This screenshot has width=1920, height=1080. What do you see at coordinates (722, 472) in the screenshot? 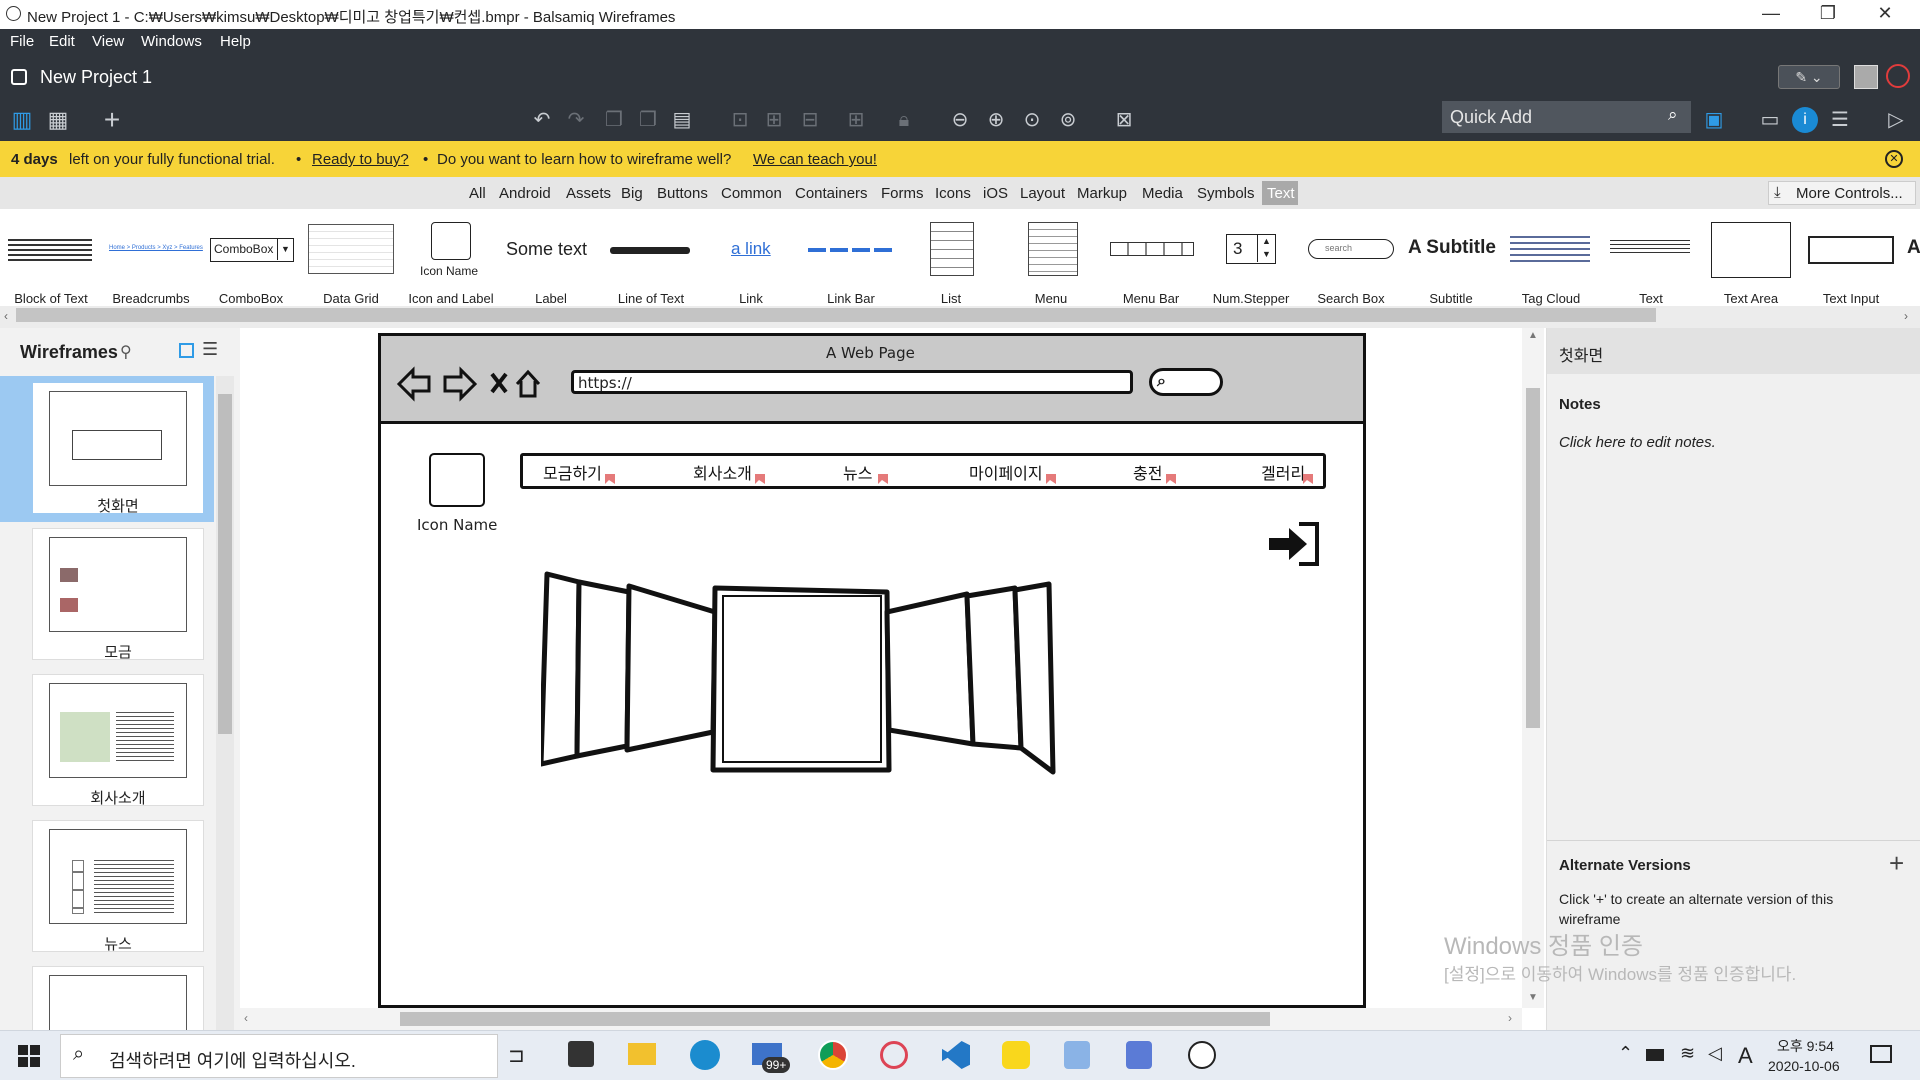
I see `nav-item-about: 회사소개` at bounding box center [722, 472].